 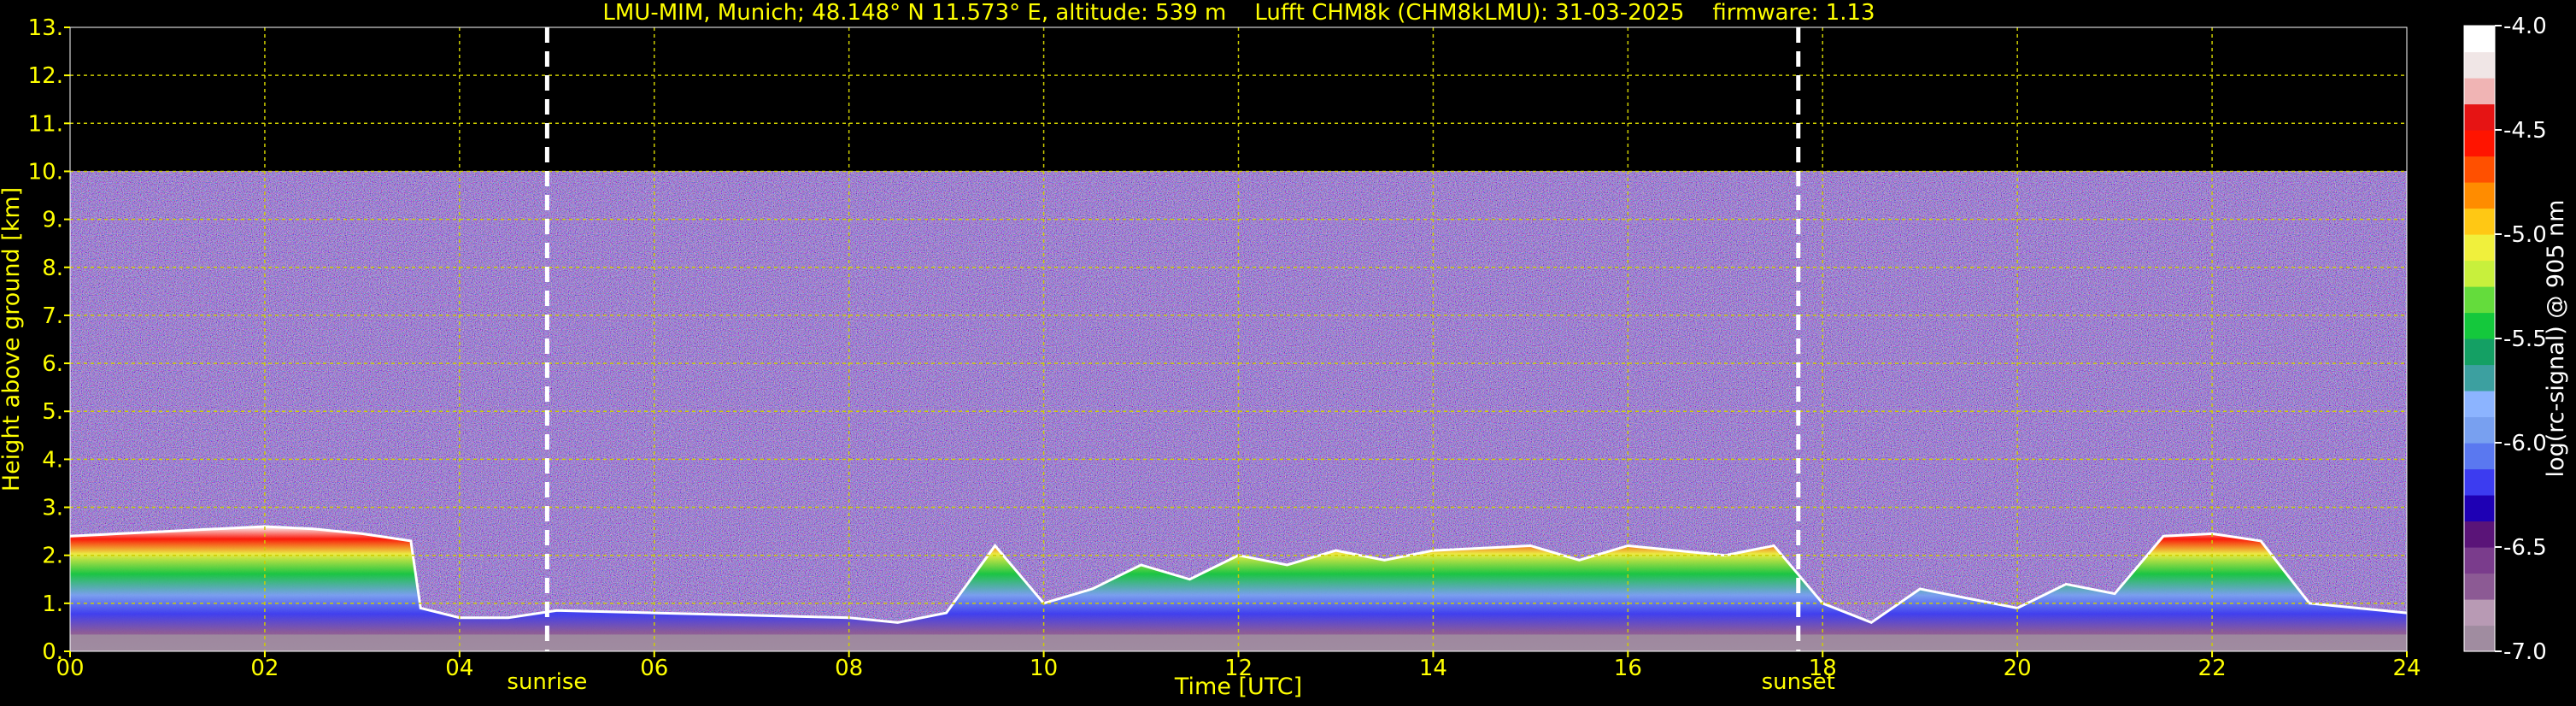 What do you see at coordinates (52, 604) in the screenshot?
I see `y-tick-label: 1.` at bounding box center [52, 604].